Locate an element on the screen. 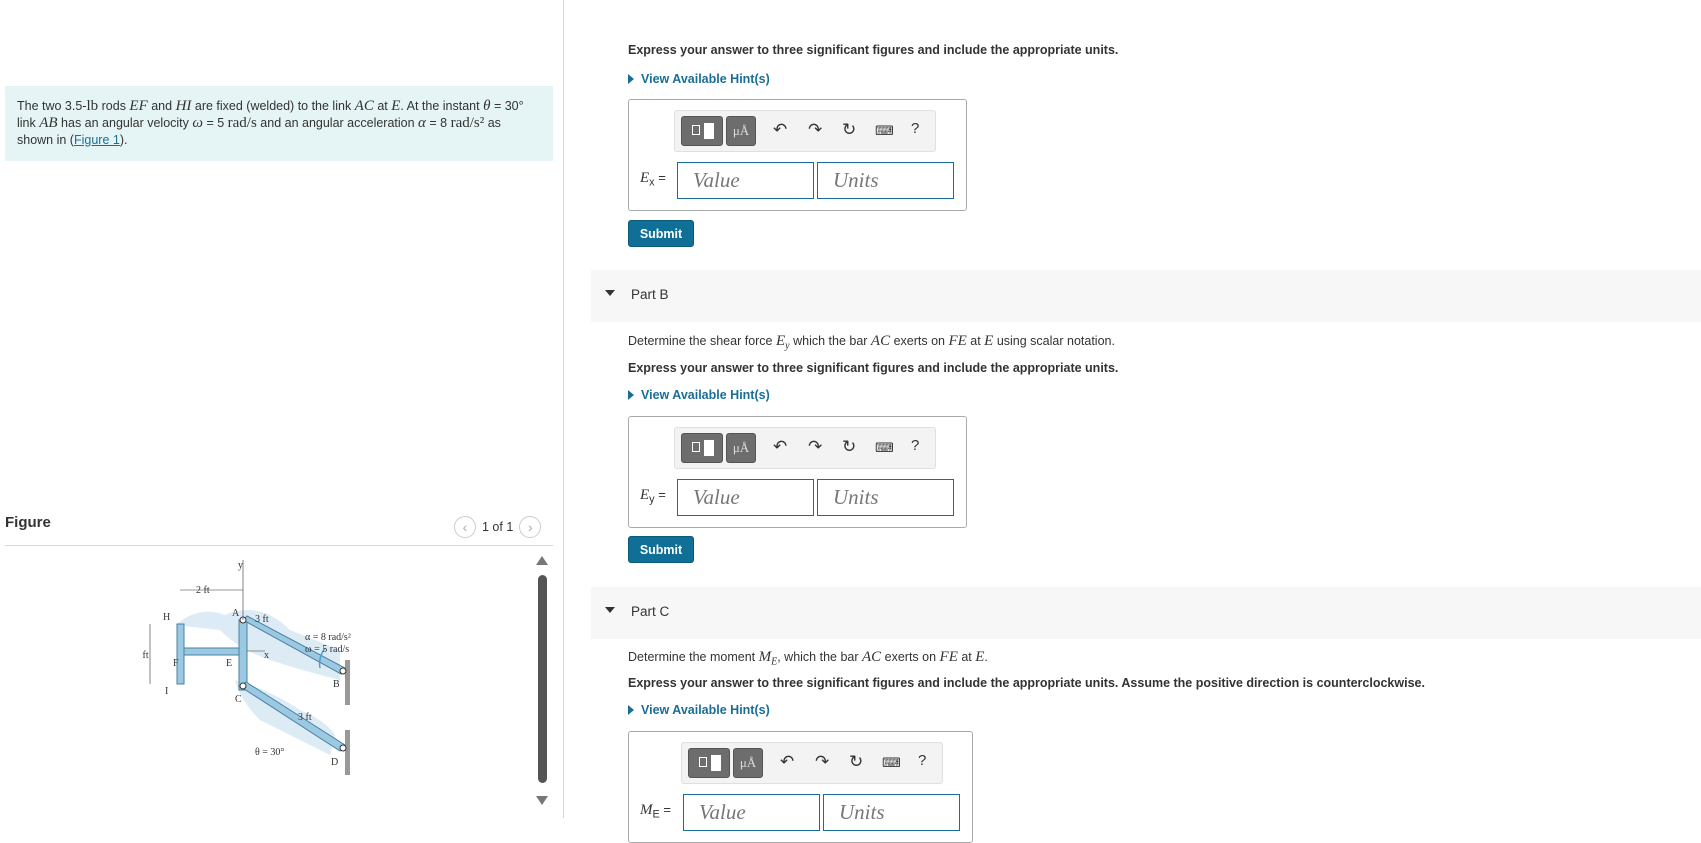  problem-unit: rad/s is located at coordinates (242, 123).